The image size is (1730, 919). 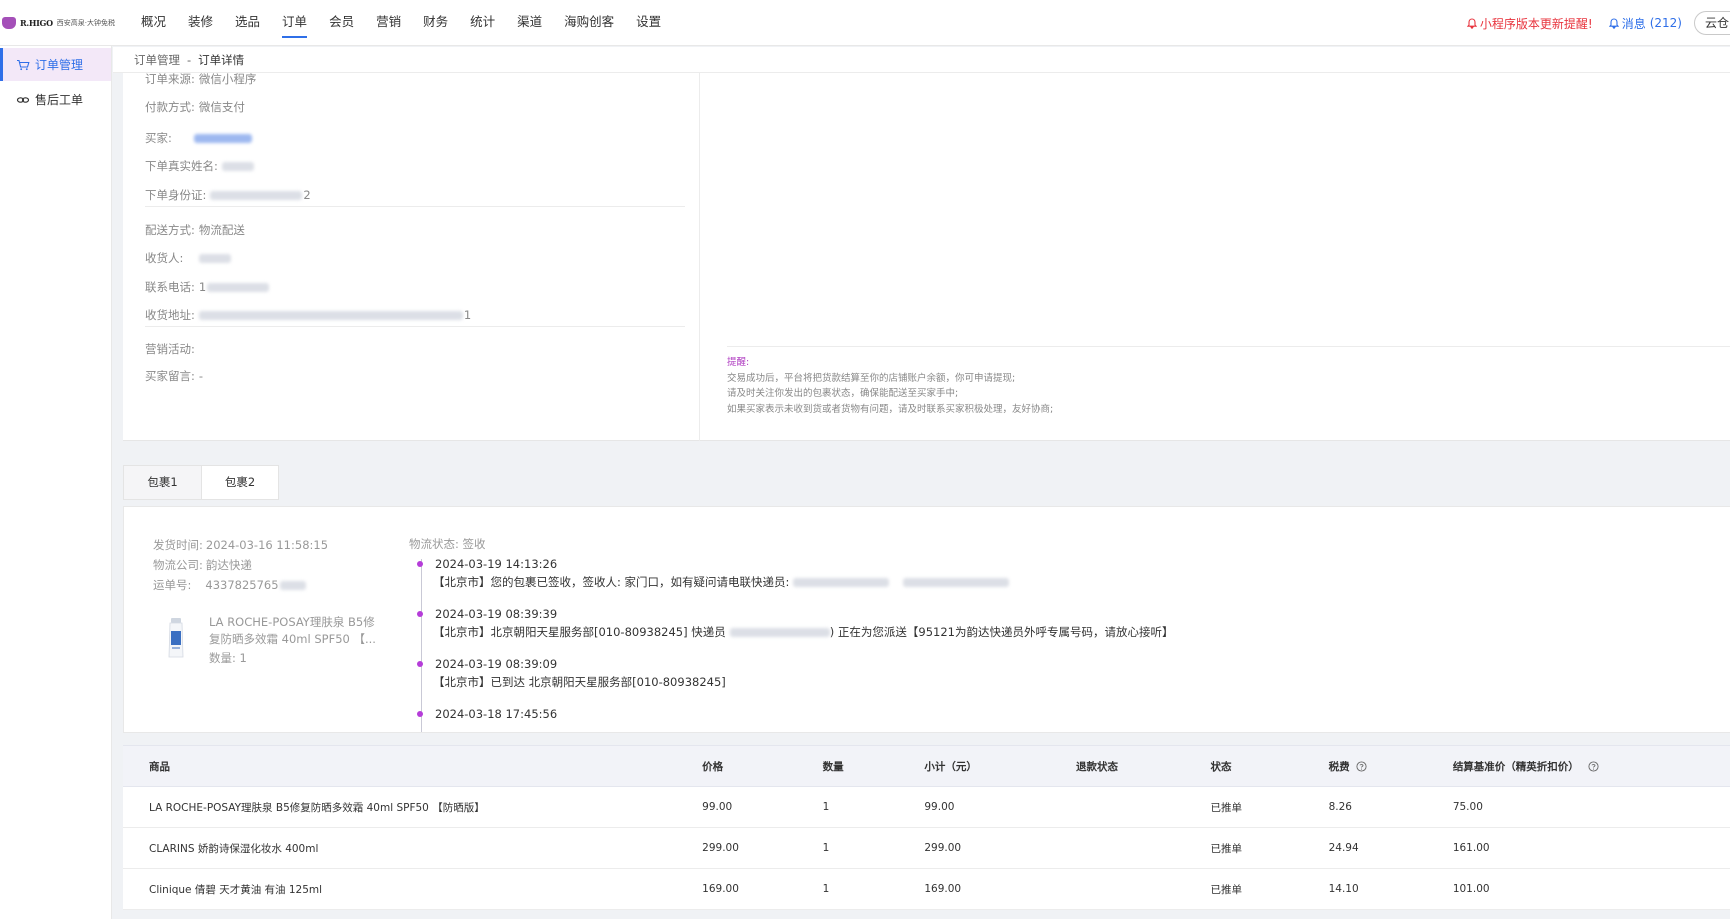 I want to click on payment-method-row: 付款方式: 微信支付, so click(x=195, y=107).